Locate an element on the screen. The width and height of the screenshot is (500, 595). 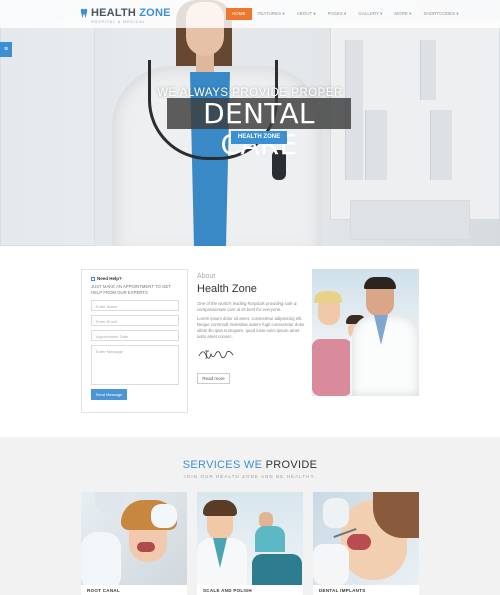
services-title: SERVICES WE PROVIDE is located at coordinates (250, 465).